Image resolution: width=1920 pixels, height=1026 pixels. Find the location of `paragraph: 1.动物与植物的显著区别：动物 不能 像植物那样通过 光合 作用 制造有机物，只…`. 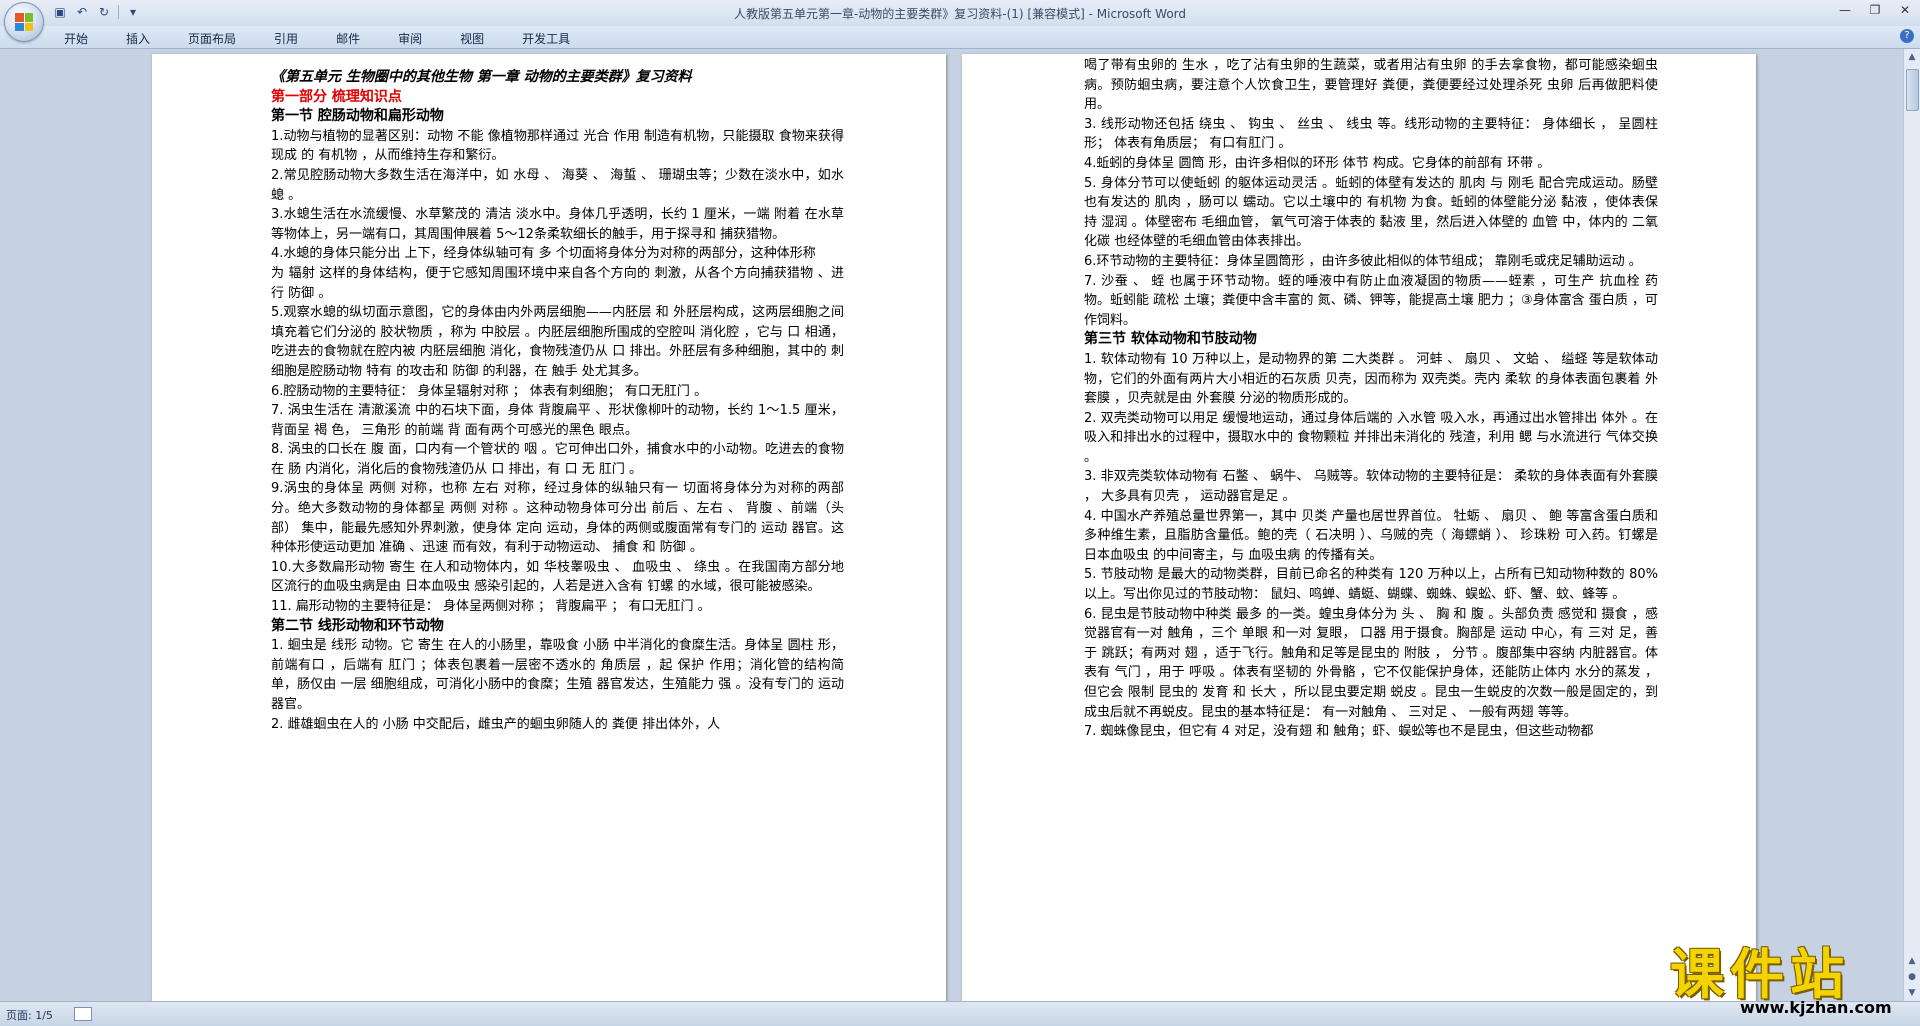

paragraph: 1.动物与植物的显著区别：动物 不能 像植物那样通过 光合 作用 制造有机物，只… is located at coordinates (557, 146).